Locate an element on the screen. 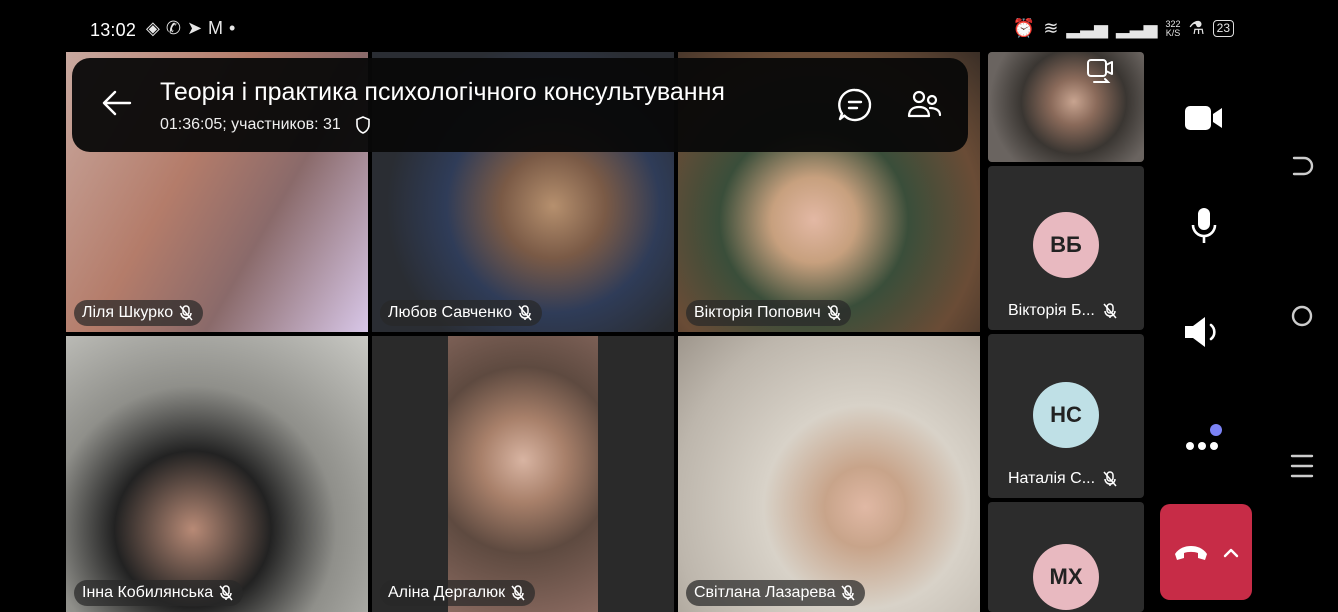 The width and height of the screenshot is (1338, 612). net-speed: 322 K/S is located at coordinates (1173, 28).